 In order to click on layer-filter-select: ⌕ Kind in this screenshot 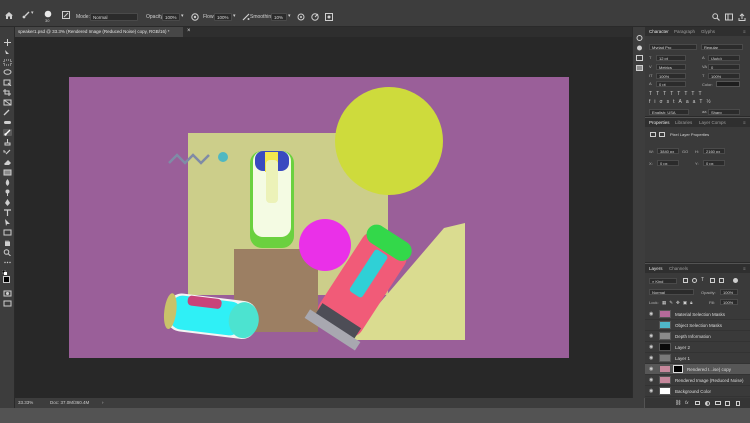, I will do `click(663, 281)`.